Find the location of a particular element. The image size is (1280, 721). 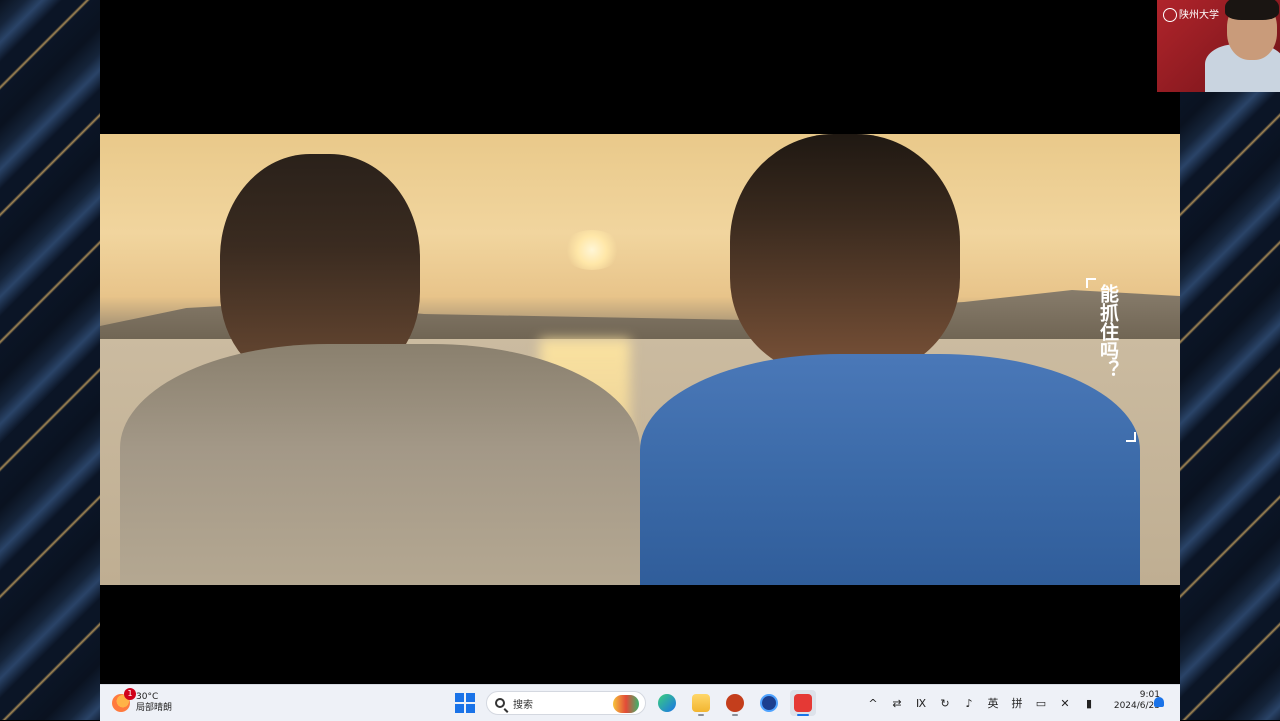

edge-icon is located at coordinates (667, 703).